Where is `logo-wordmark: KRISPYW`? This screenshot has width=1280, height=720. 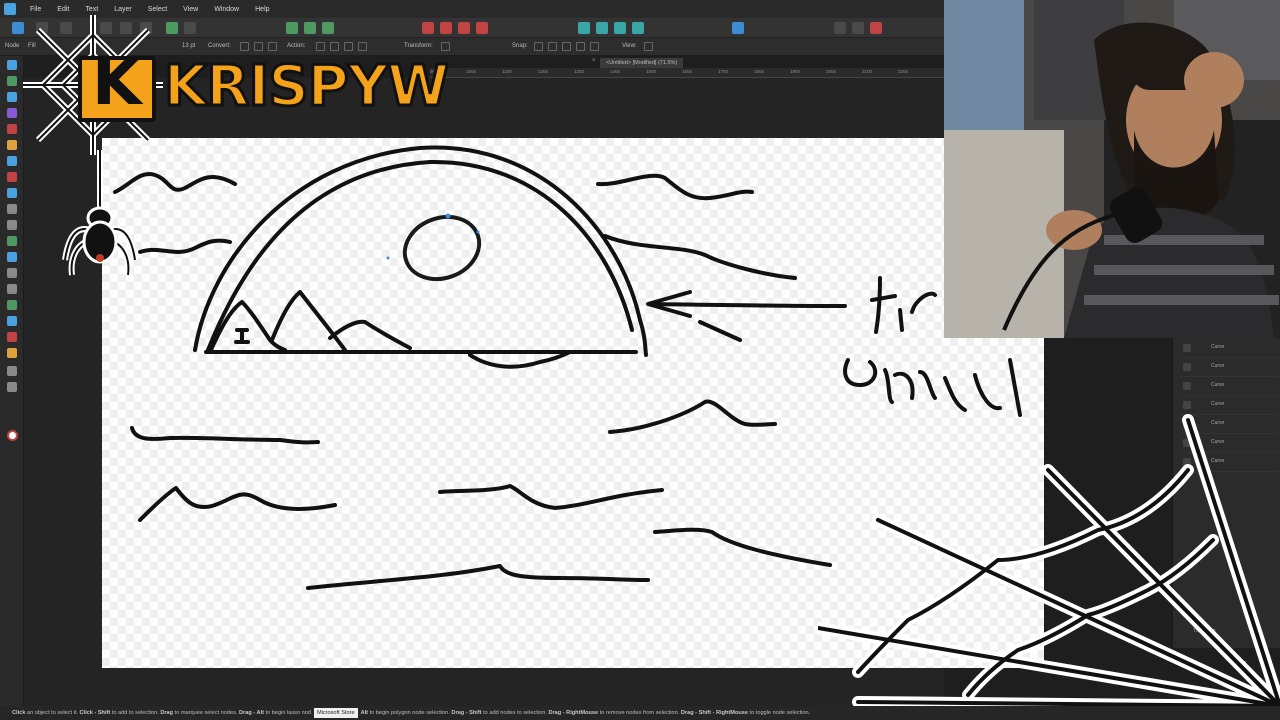 logo-wordmark: KRISPYW is located at coordinates (306, 87).